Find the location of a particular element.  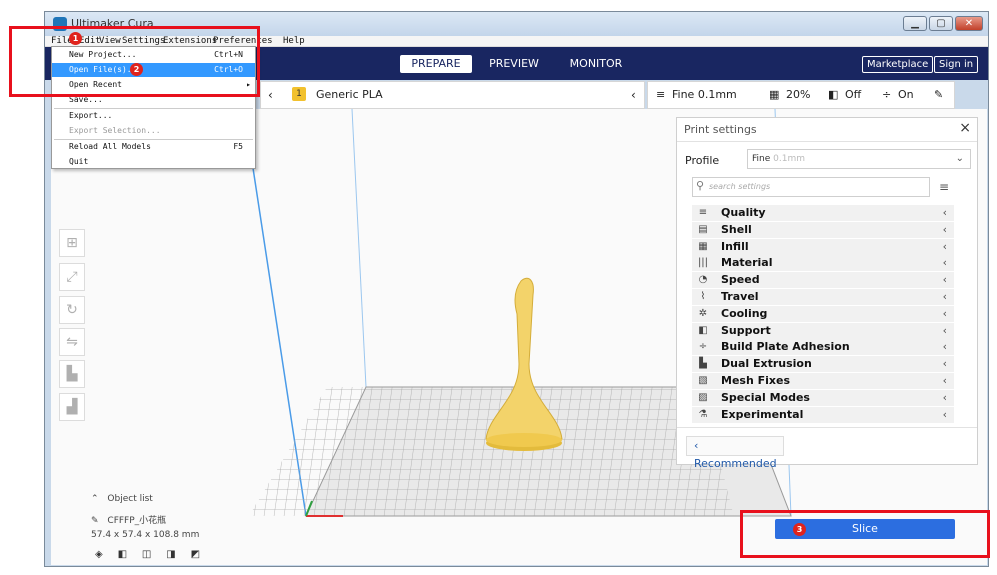

settings-category-special-modes: ▨ Special Modes ‹ is located at coordinates (823, 397).